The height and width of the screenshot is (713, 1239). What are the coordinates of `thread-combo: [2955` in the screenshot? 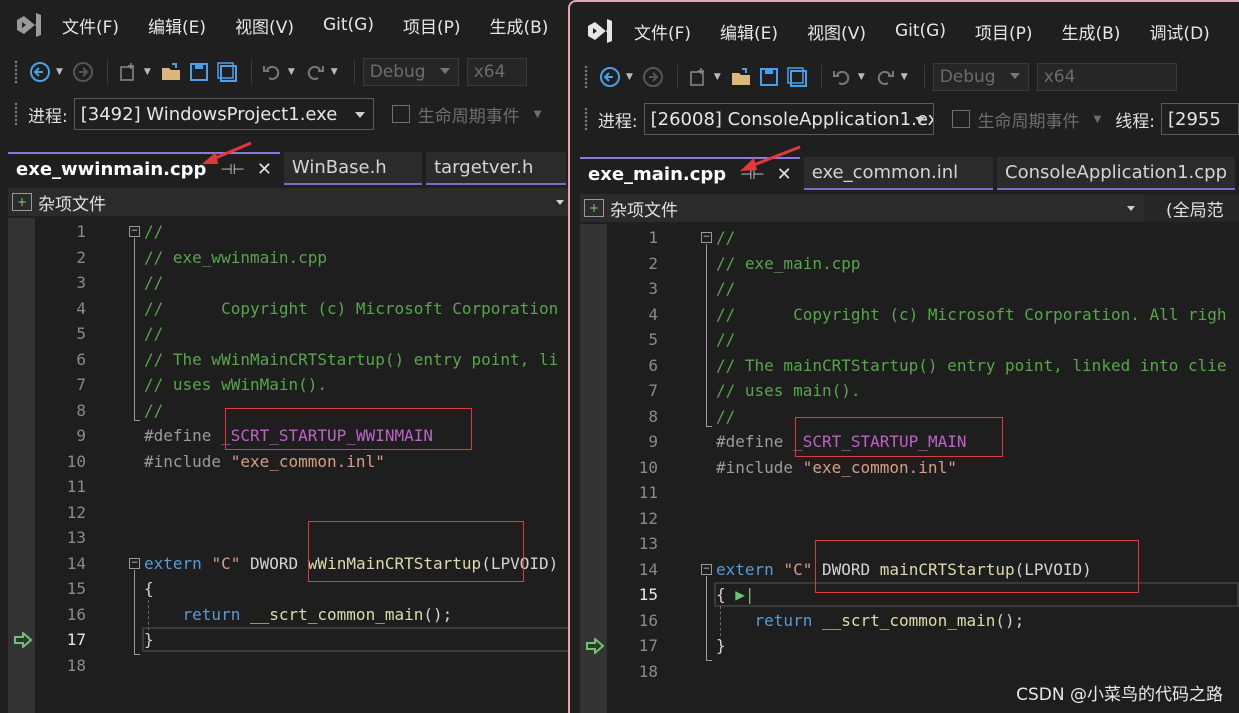 It's located at (1200, 119).